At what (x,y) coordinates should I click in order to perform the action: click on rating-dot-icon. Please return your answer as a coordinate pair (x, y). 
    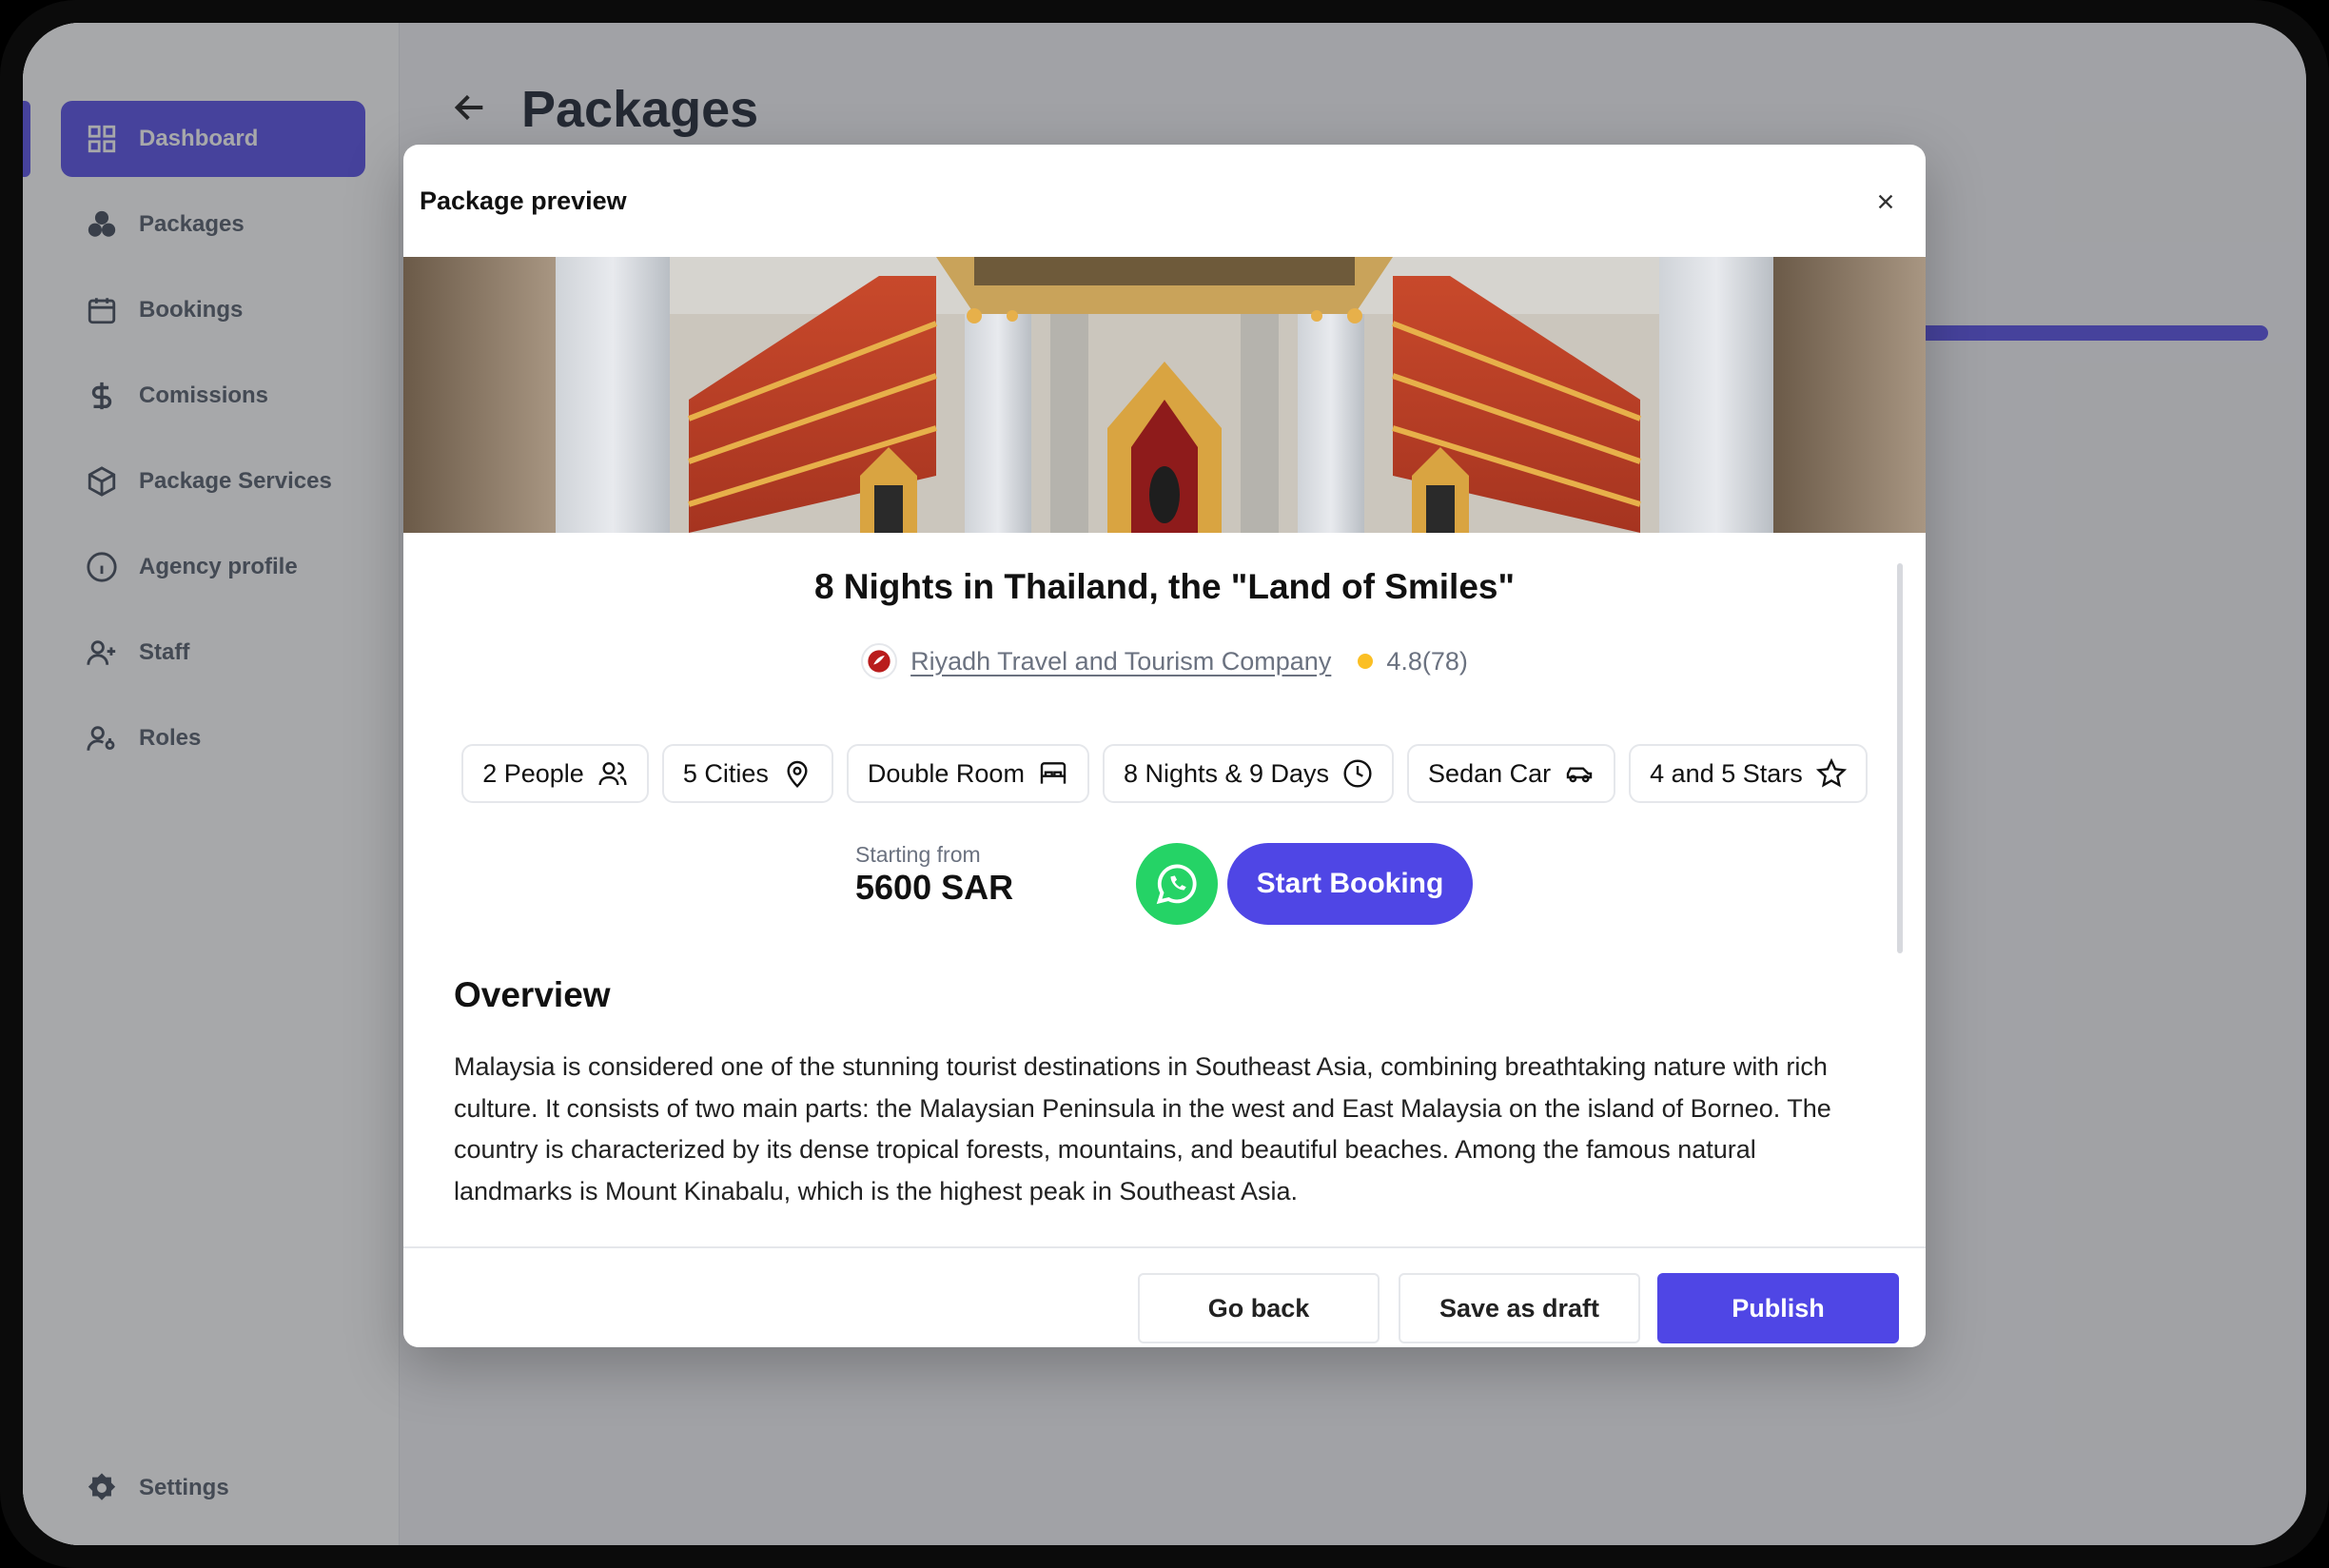
    Looking at the image, I should click on (1366, 661).